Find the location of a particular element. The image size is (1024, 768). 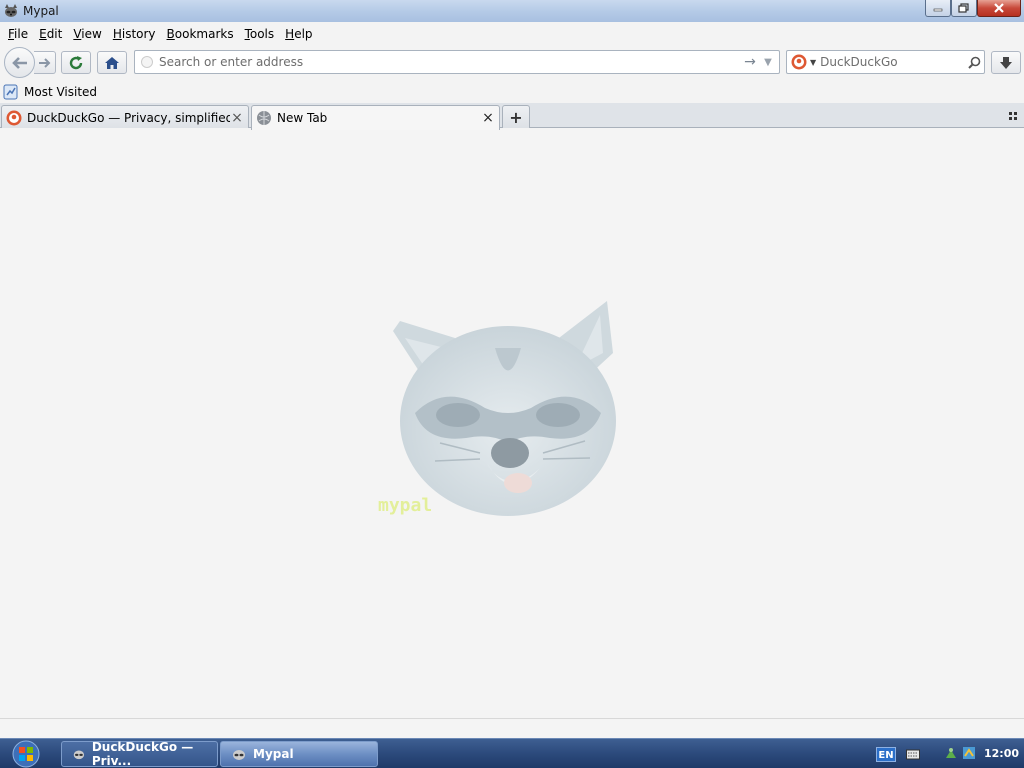

restore-button is located at coordinates (964, 8).